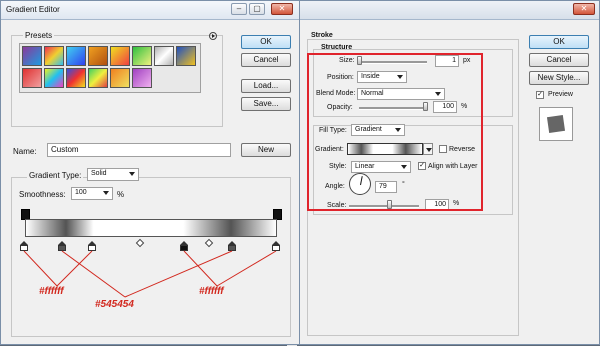  Describe the element at coordinates (211, 291) in the screenshot. I see `annotation-label-white-right: #ffffff` at that location.